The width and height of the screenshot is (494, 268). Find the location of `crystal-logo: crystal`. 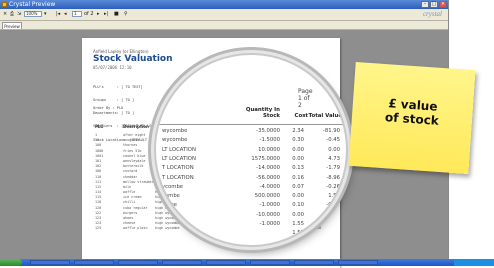

crystal-logo: crystal is located at coordinates (432, 14).